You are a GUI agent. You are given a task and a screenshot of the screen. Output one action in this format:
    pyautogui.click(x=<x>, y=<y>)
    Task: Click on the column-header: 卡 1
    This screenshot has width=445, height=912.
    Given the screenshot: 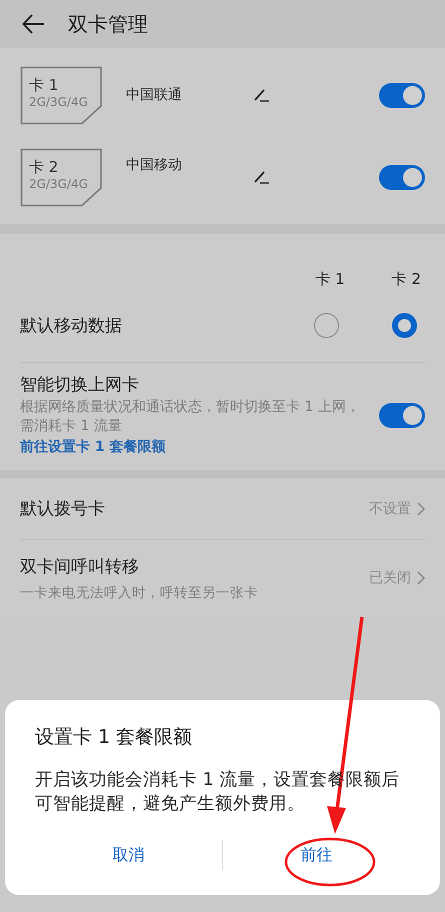 What is the action you would take?
    pyautogui.click(x=330, y=279)
    